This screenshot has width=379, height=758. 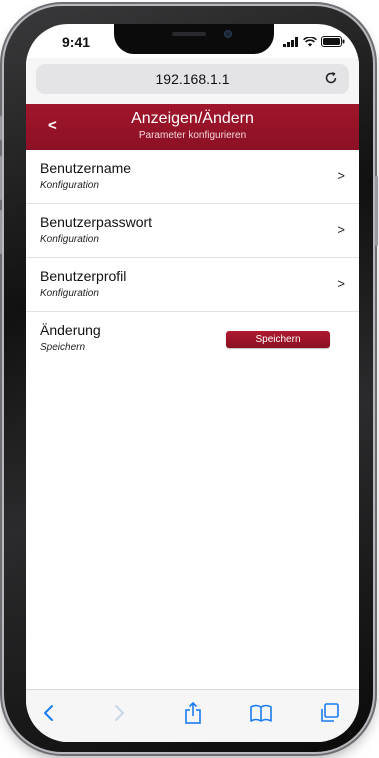 What do you see at coordinates (1, 232) in the screenshot?
I see `volume-down-button` at bounding box center [1, 232].